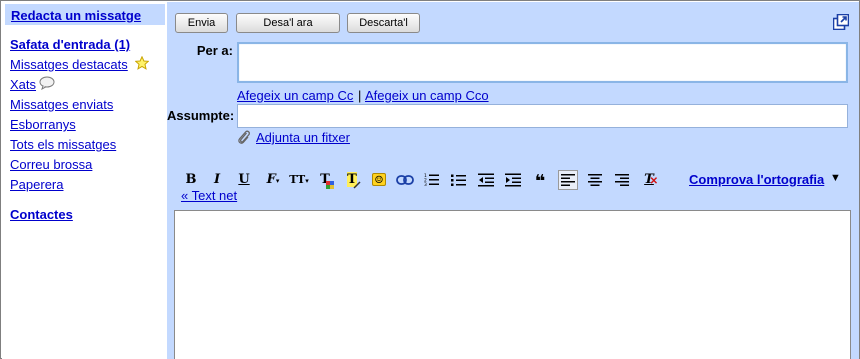 The height and width of the screenshot is (359, 860). What do you see at coordinates (69, 64) in the screenshot?
I see `sidebar-item-starred: Missatges destacats` at bounding box center [69, 64].